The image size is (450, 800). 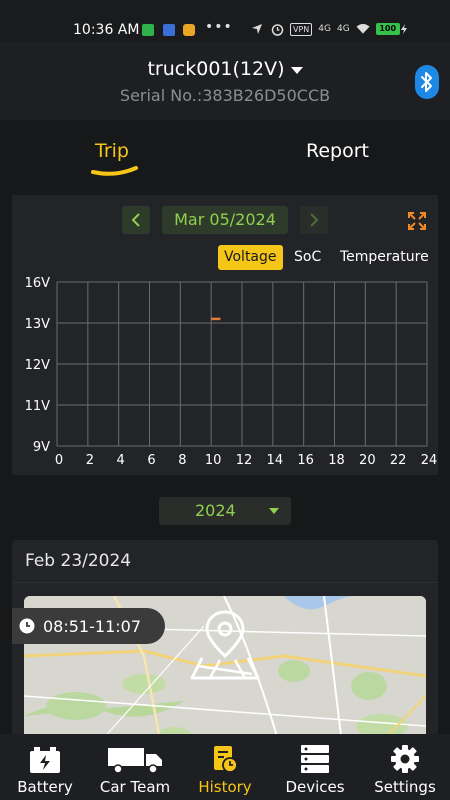 What do you see at coordinates (315, 757) in the screenshot?
I see `devices-icon` at bounding box center [315, 757].